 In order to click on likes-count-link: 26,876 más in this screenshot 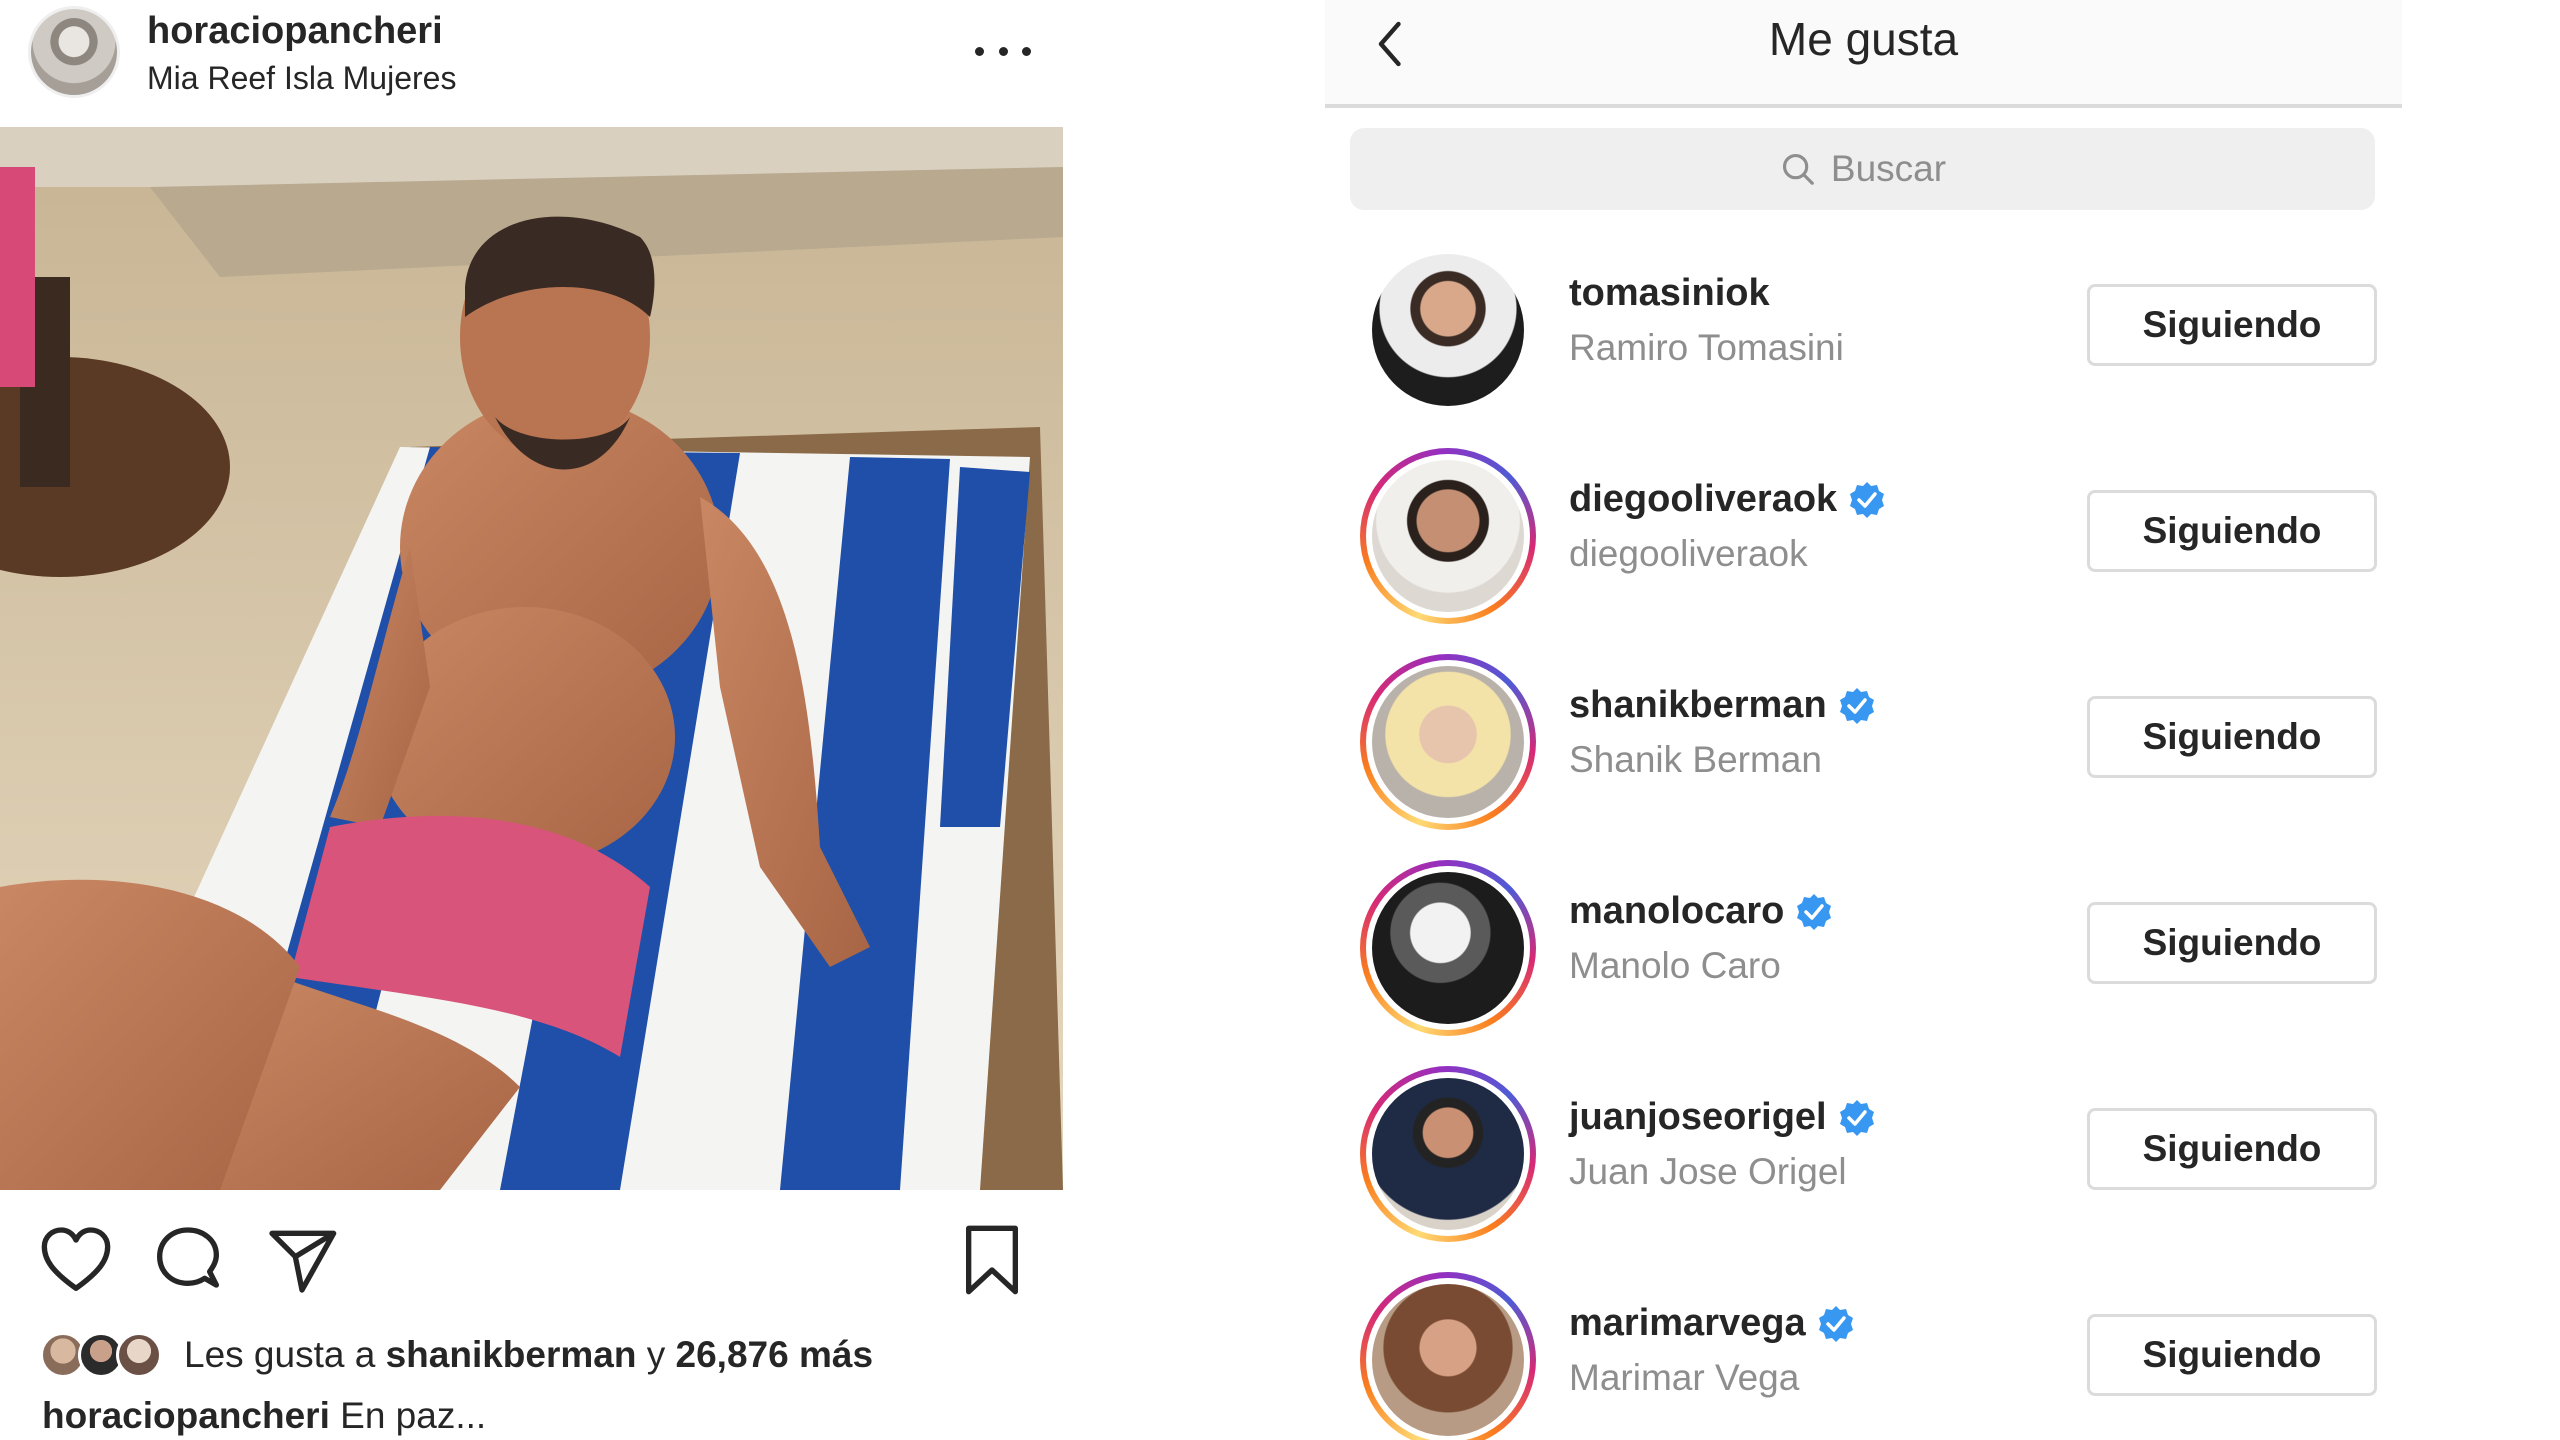, I will do `click(775, 1354)`.